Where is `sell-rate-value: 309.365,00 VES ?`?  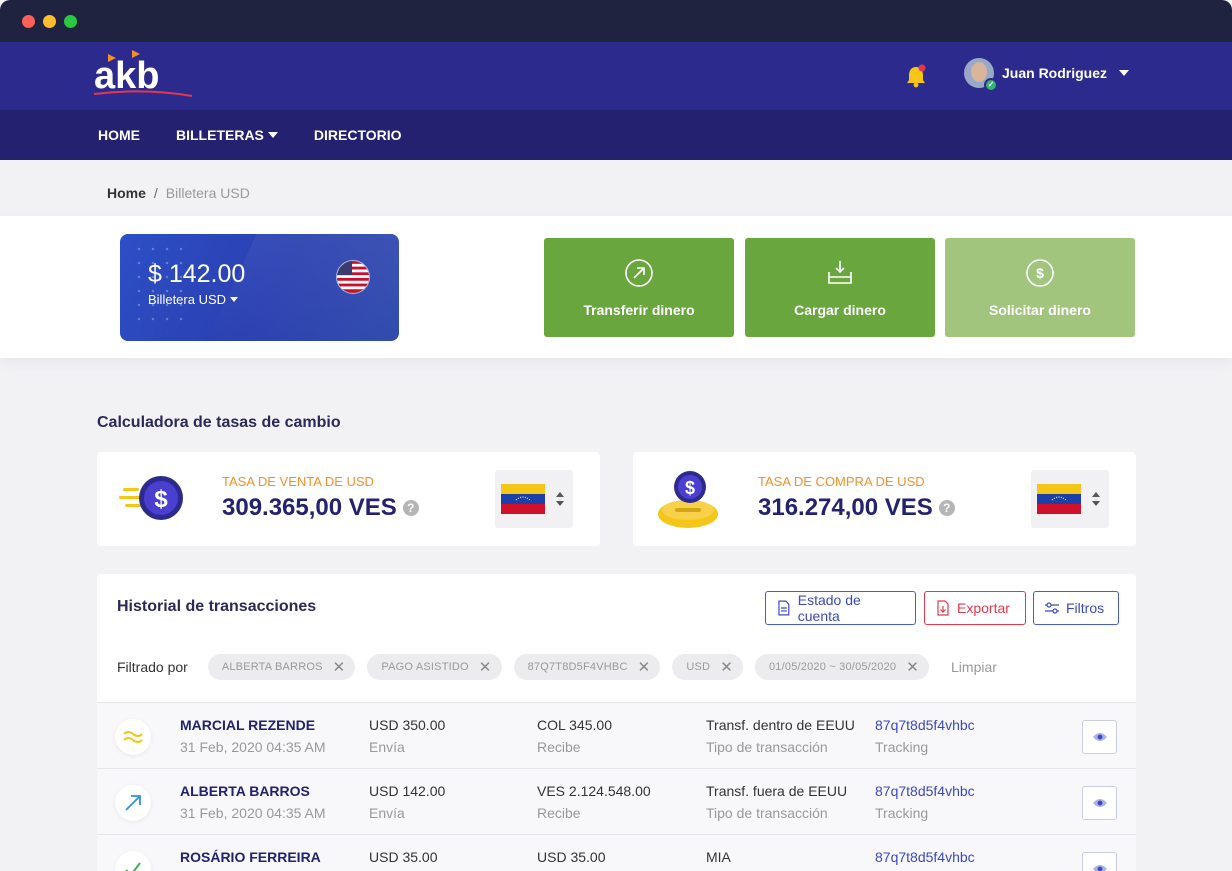 sell-rate-value: 309.365,00 VES ? is located at coordinates (320, 508).